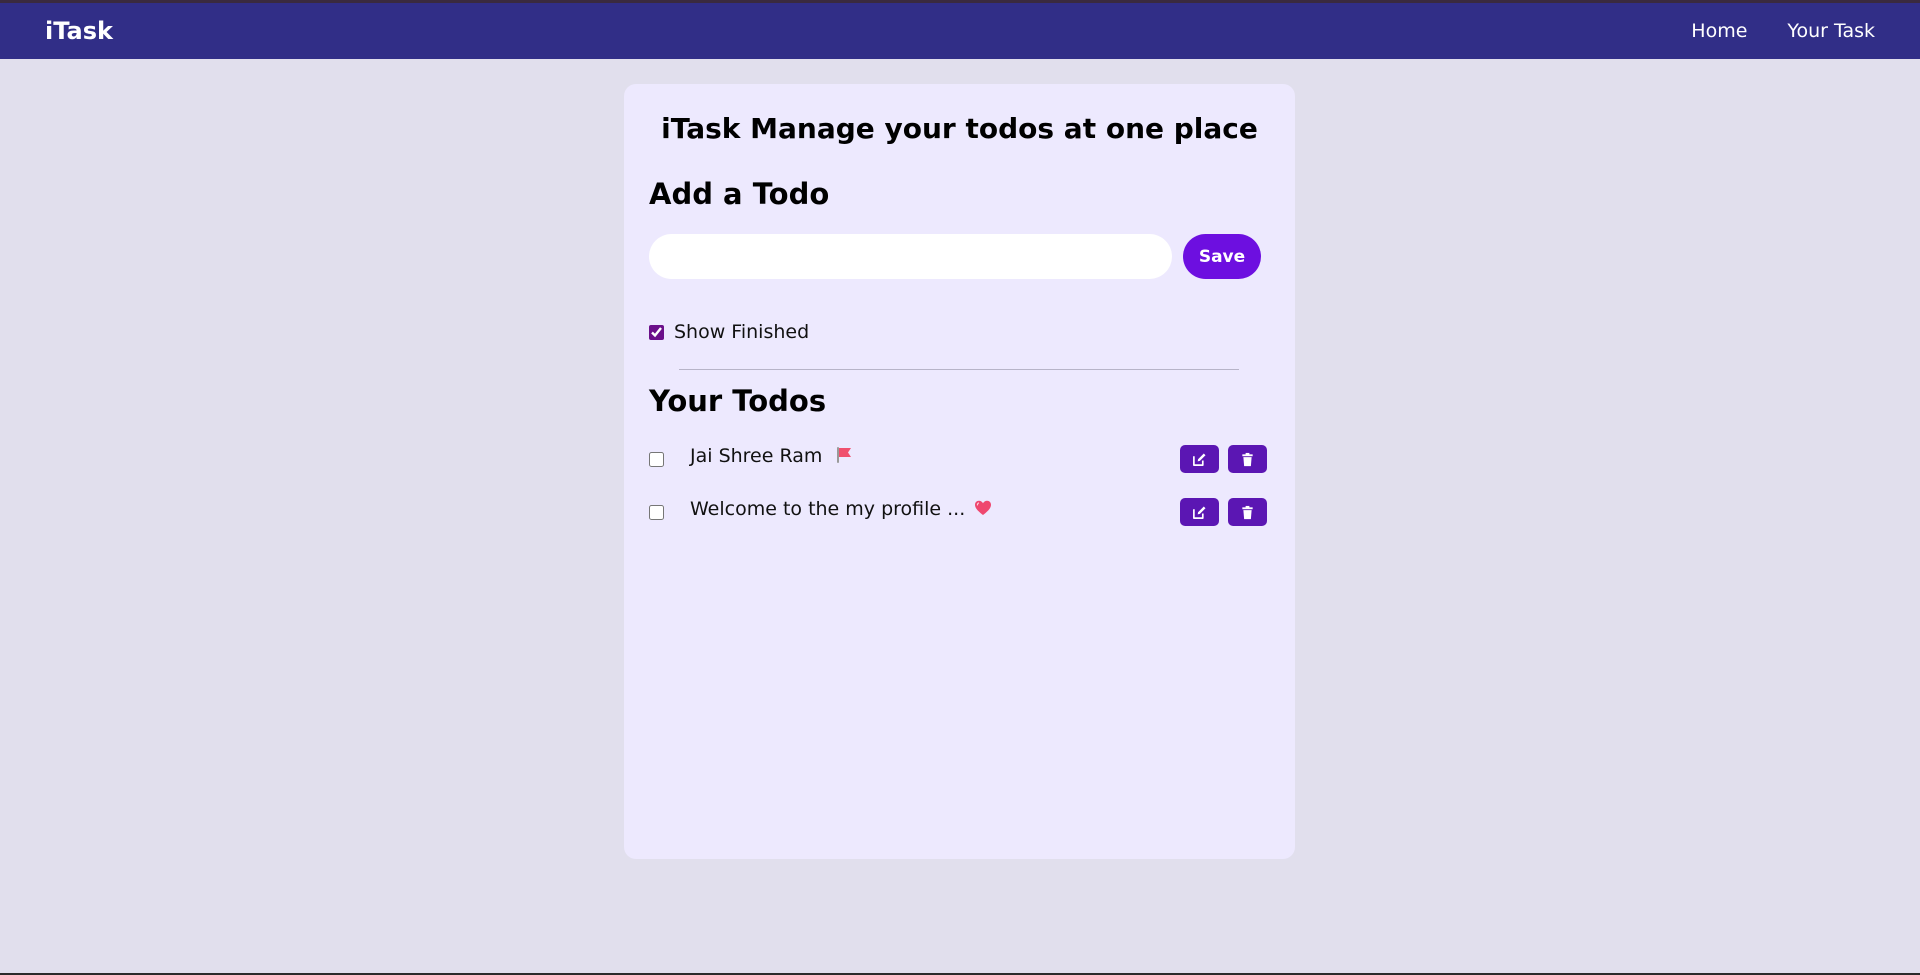 The height and width of the screenshot is (975, 1920). What do you see at coordinates (739, 194) in the screenshot?
I see `add-todo-heading: Add a Todo` at bounding box center [739, 194].